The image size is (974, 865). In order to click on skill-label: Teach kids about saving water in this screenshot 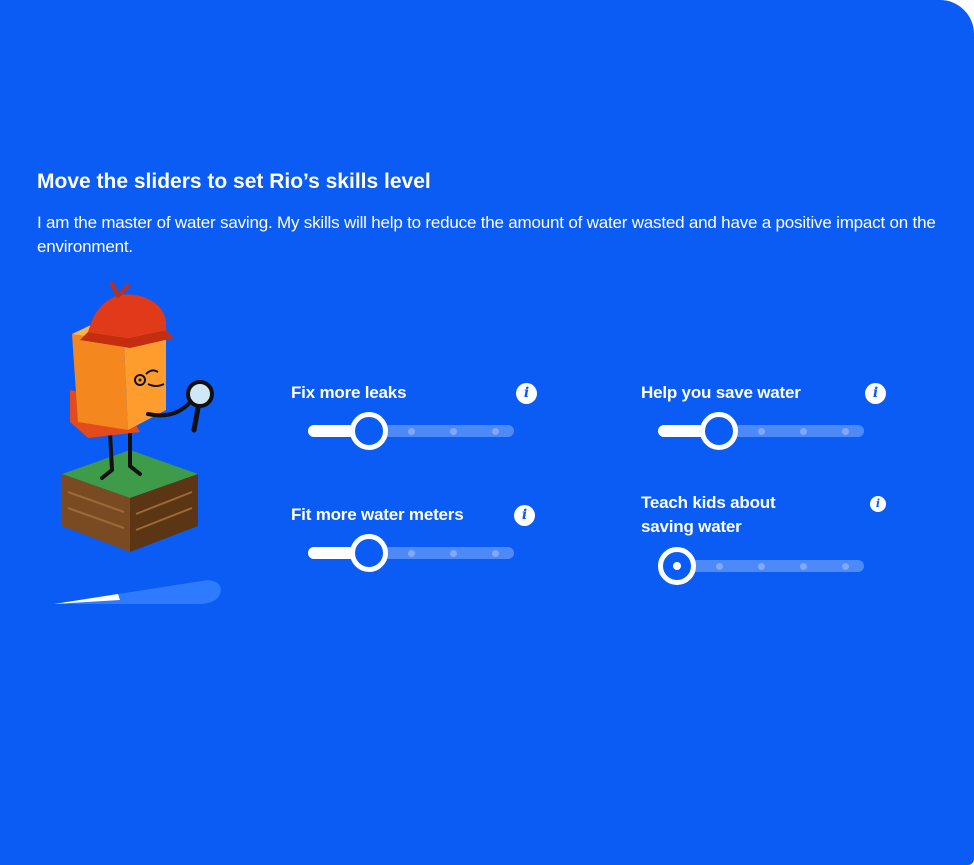, I will do `click(708, 514)`.